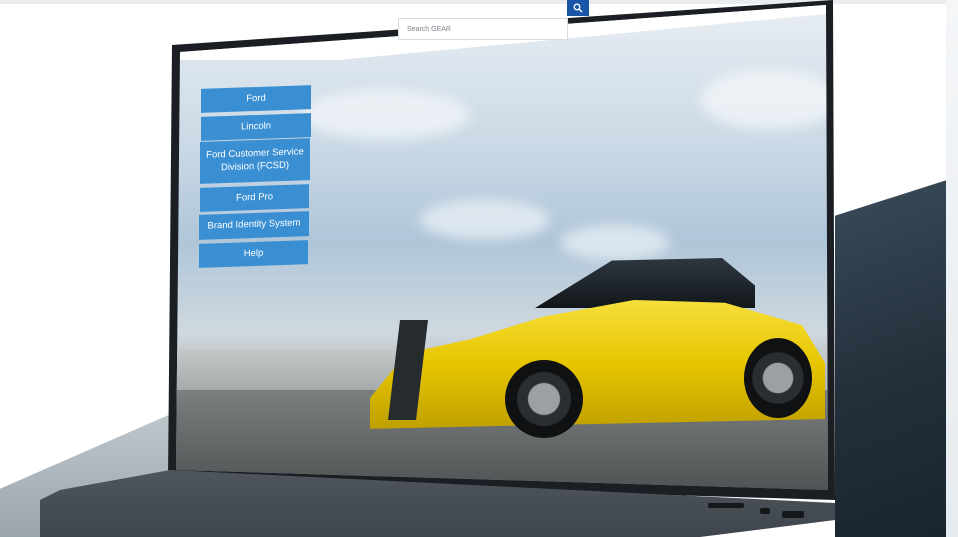 This screenshot has height=537, width=958. I want to click on menu-button-ford-pro: Ford Pro, so click(254, 198).